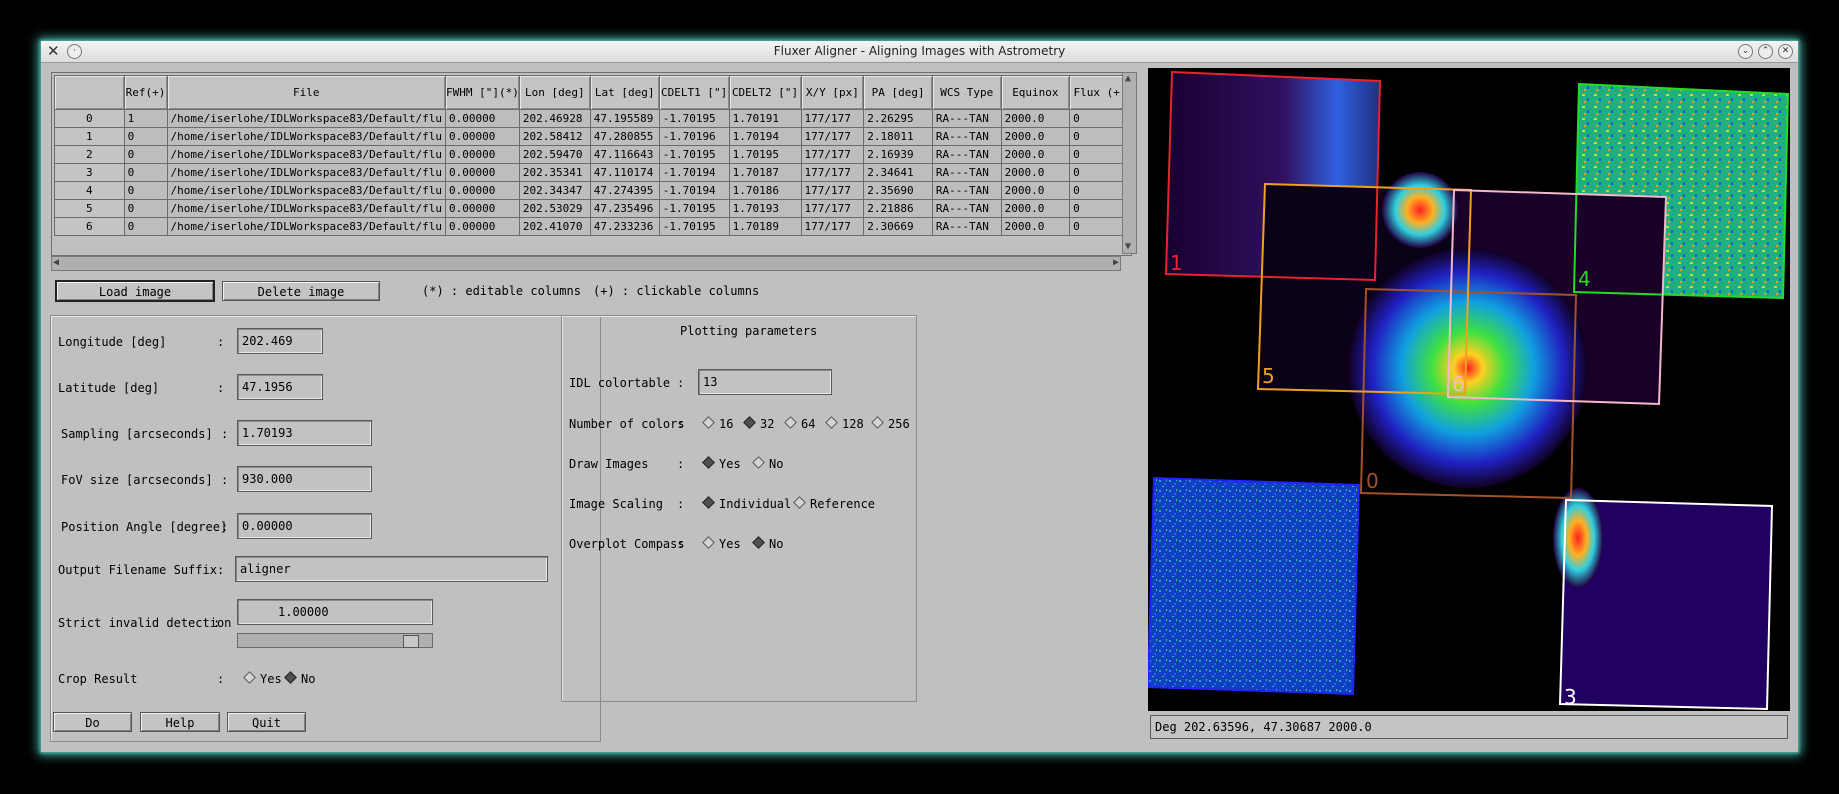  I want to click on row-index-cell: 4, so click(89, 190).